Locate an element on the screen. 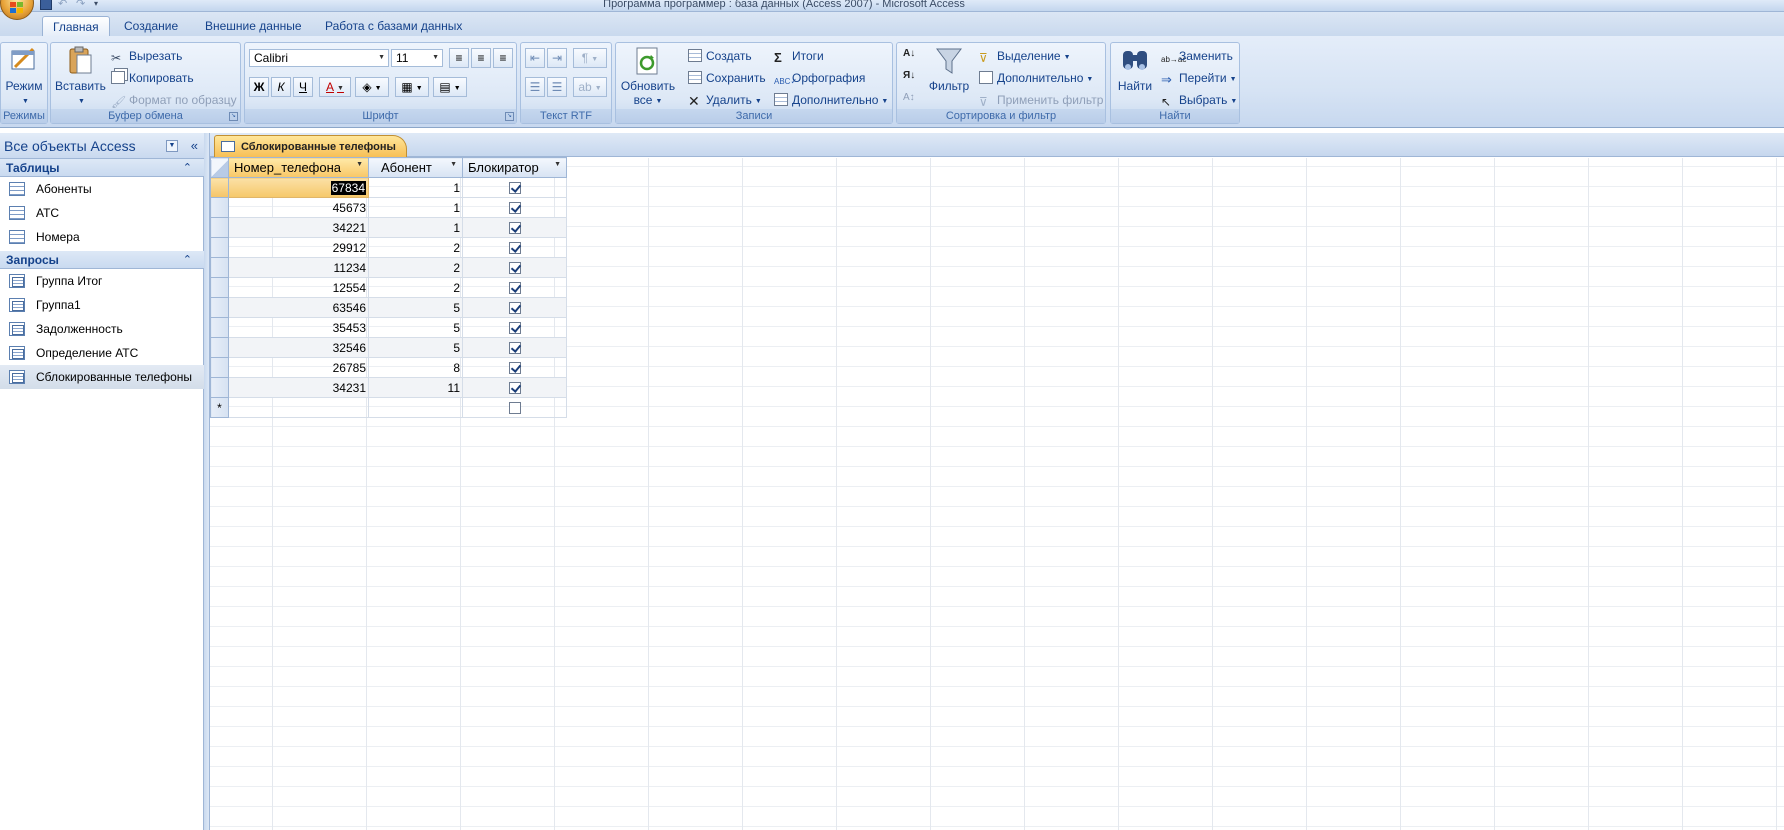  clipboard-dialog-launcher-icon: ↘ is located at coordinates (233, 116).